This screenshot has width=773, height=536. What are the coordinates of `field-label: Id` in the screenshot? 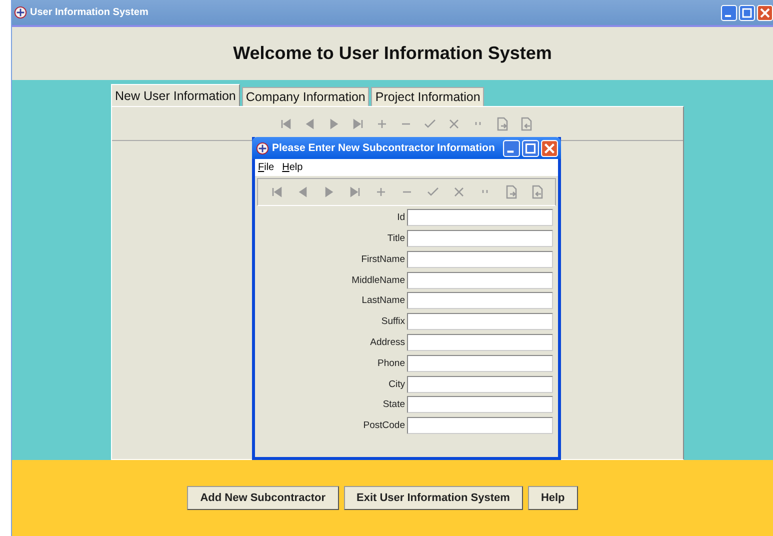 It's located at (401, 218).